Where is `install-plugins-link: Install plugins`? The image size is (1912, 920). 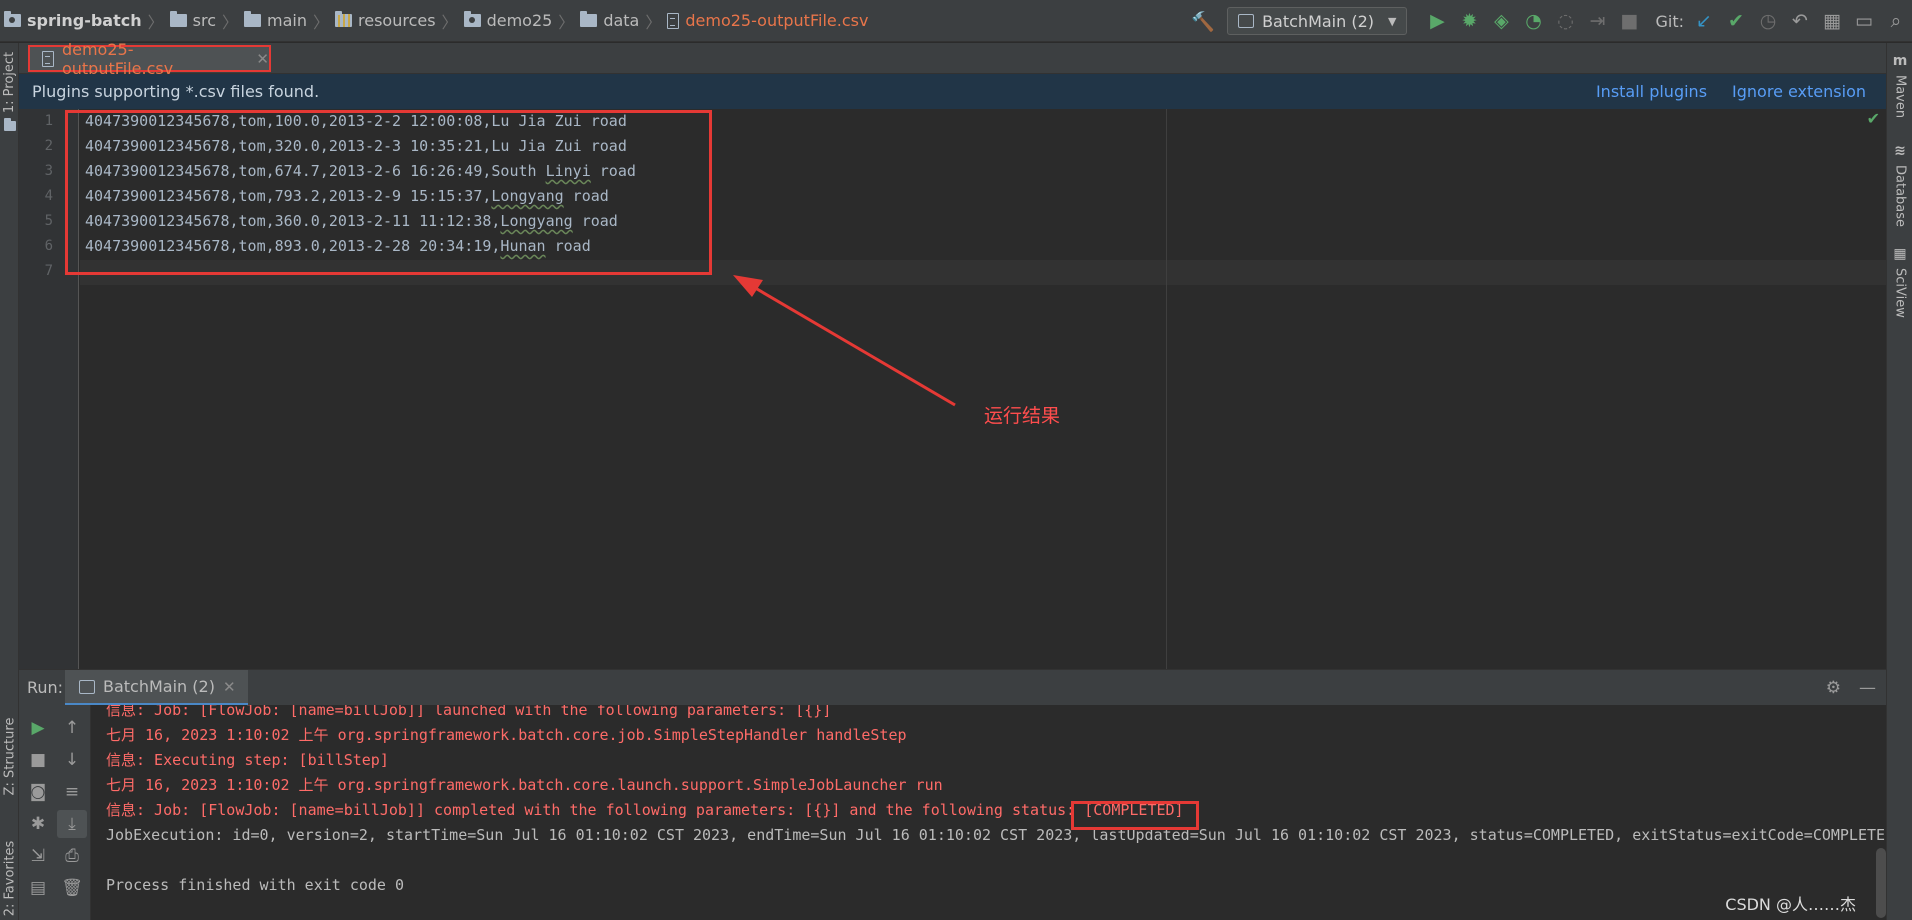 install-plugins-link: Install plugins is located at coordinates (1651, 91).